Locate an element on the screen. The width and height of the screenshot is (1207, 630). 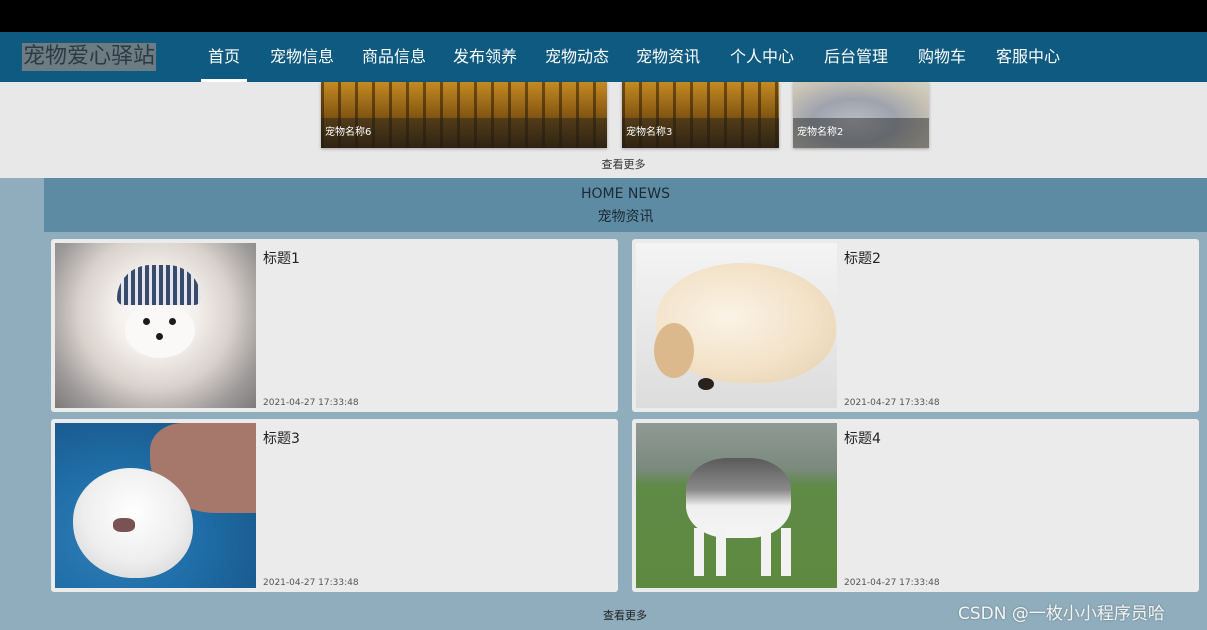
news-title: 标题1 is located at coordinates (281, 258).